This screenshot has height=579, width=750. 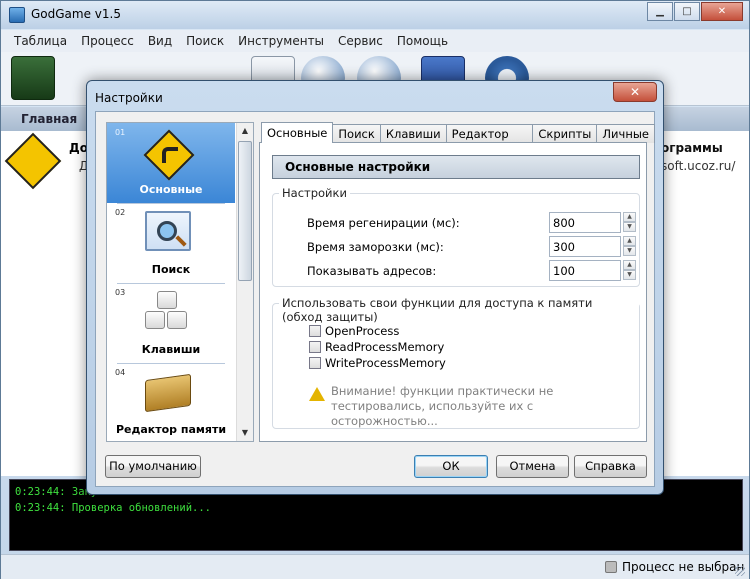 What do you see at coordinates (375, 566) in the screenshot?
I see `status-bar: Процесс не выбран` at bounding box center [375, 566].